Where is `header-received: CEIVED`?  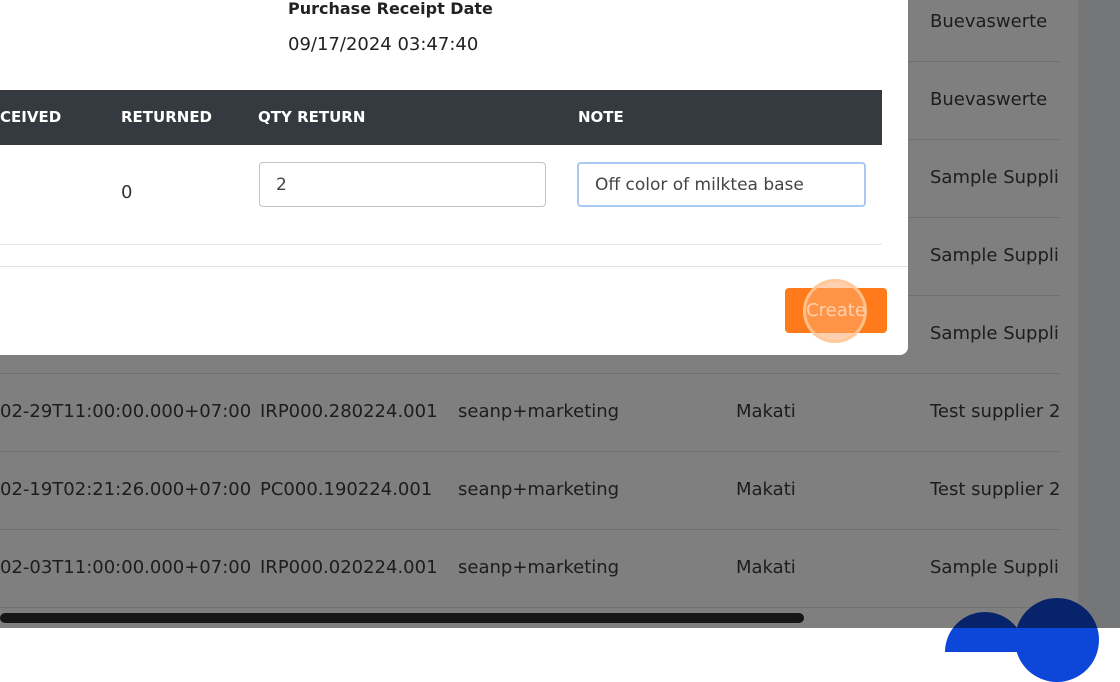
header-received: CEIVED is located at coordinates (31, 117).